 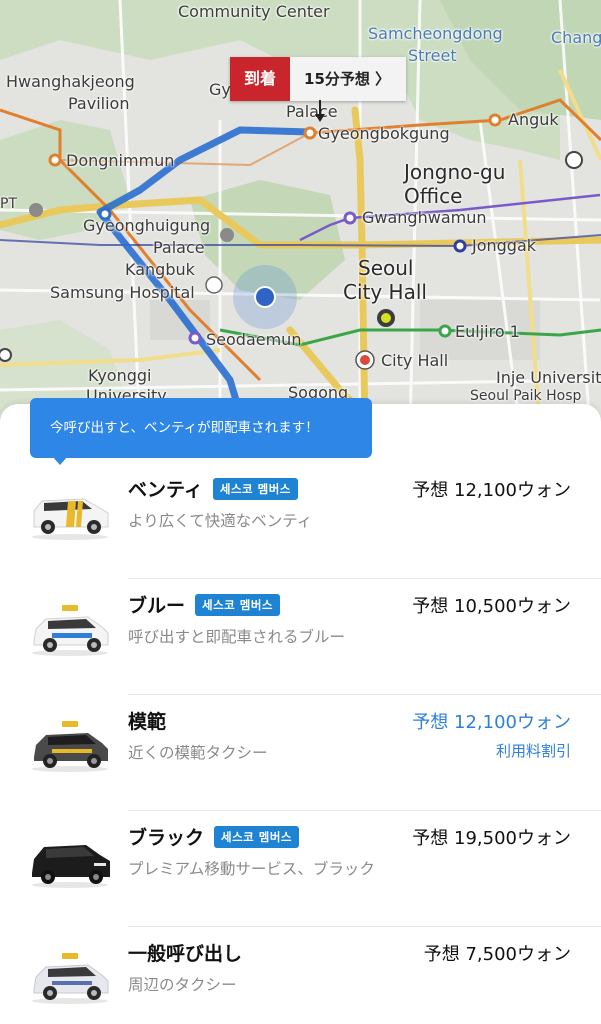 What do you see at coordinates (60, 460) in the screenshot?
I see `tooltip-tail` at bounding box center [60, 460].